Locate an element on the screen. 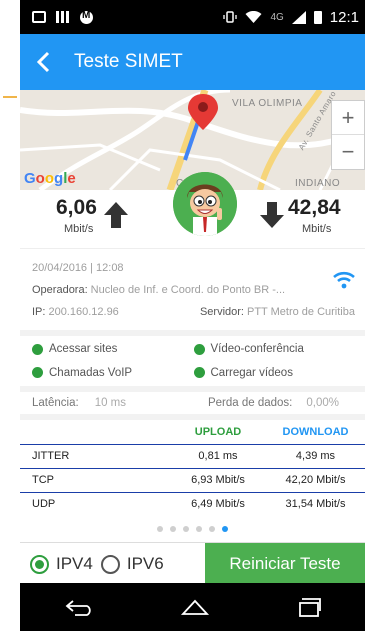  map-label-indiano: INDIANO is located at coordinates (318, 183).